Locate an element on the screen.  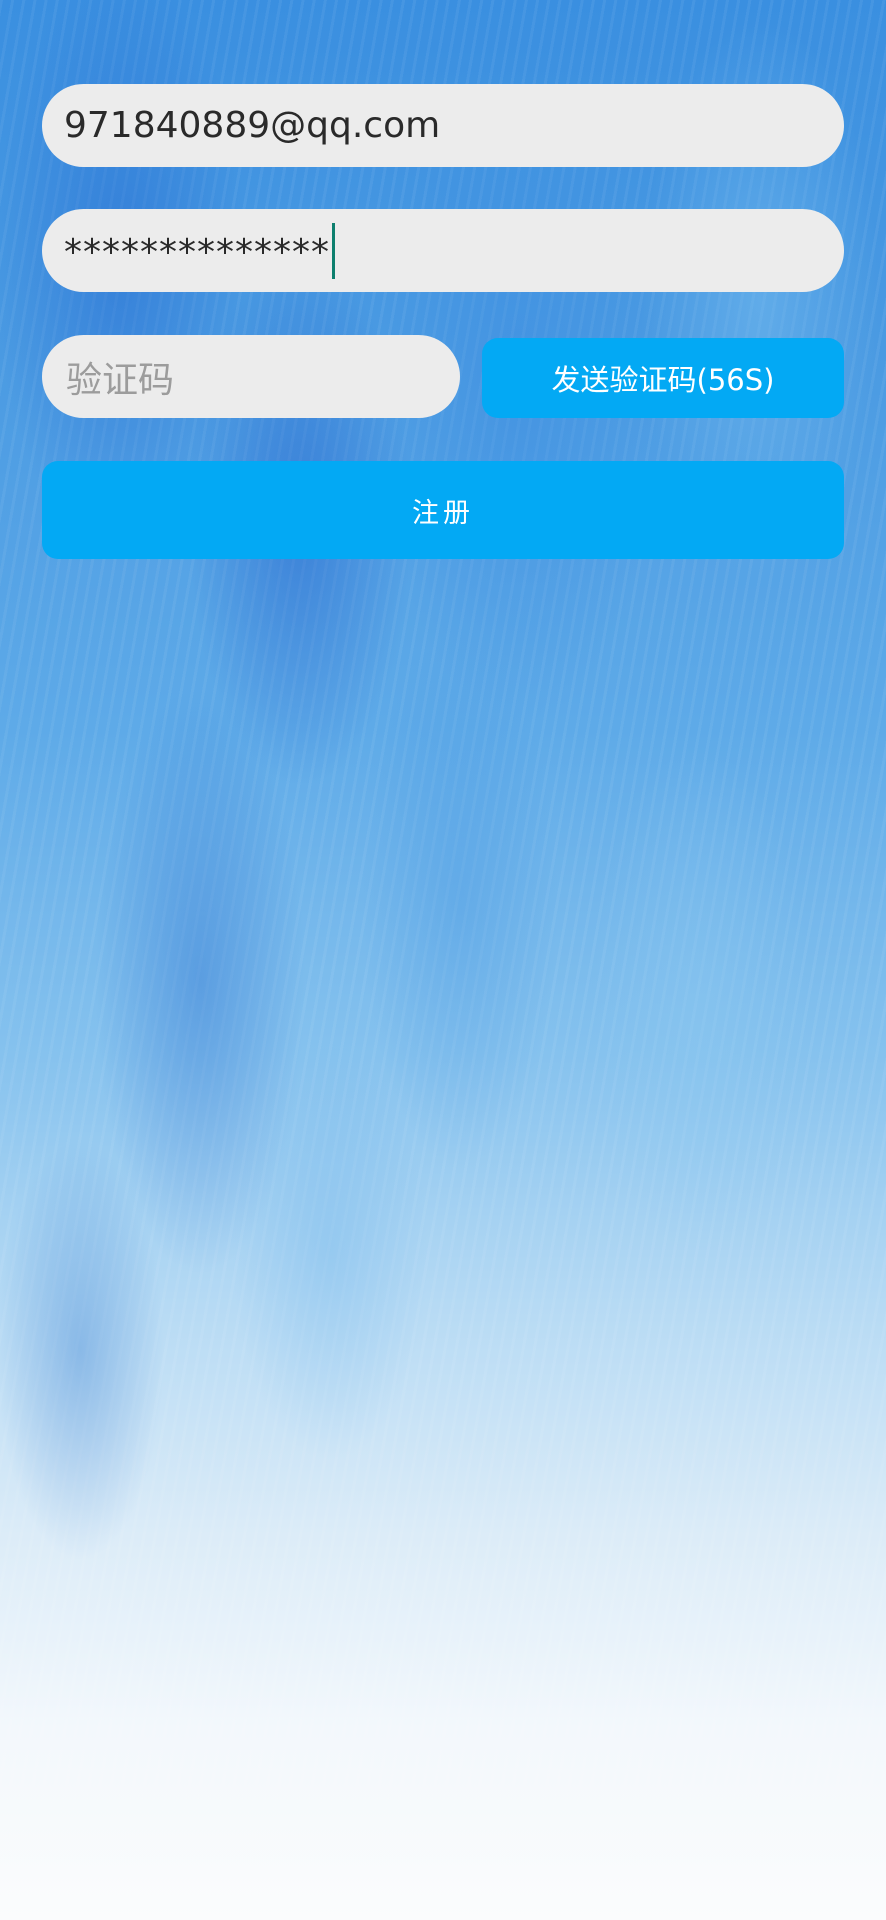
verification-code-placeholder: 验证码 is located at coordinates (120, 380).